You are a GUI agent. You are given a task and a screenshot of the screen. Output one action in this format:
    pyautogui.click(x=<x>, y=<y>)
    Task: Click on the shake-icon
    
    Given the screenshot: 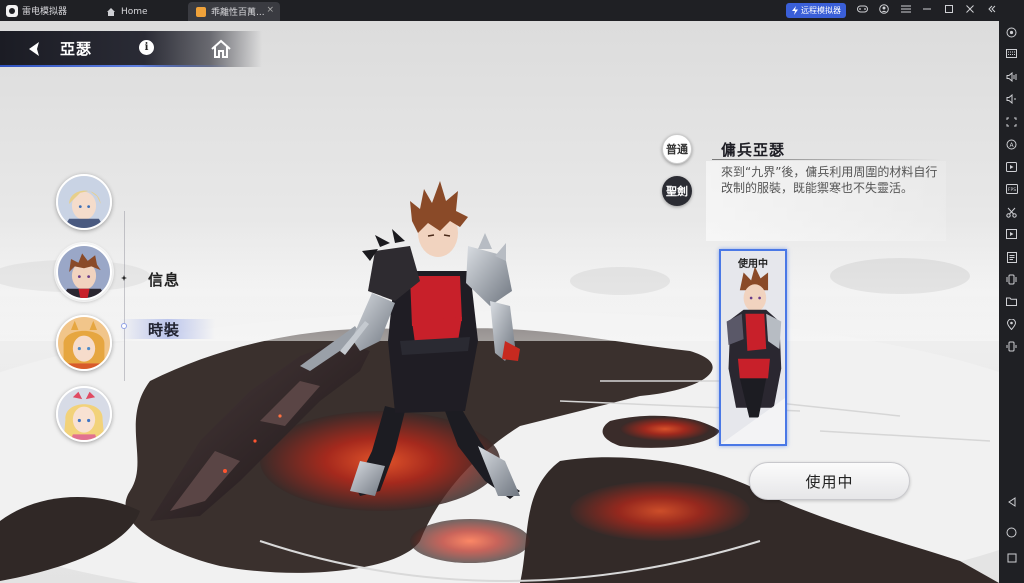 What is the action you would take?
    pyautogui.click(x=1011, y=281)
    